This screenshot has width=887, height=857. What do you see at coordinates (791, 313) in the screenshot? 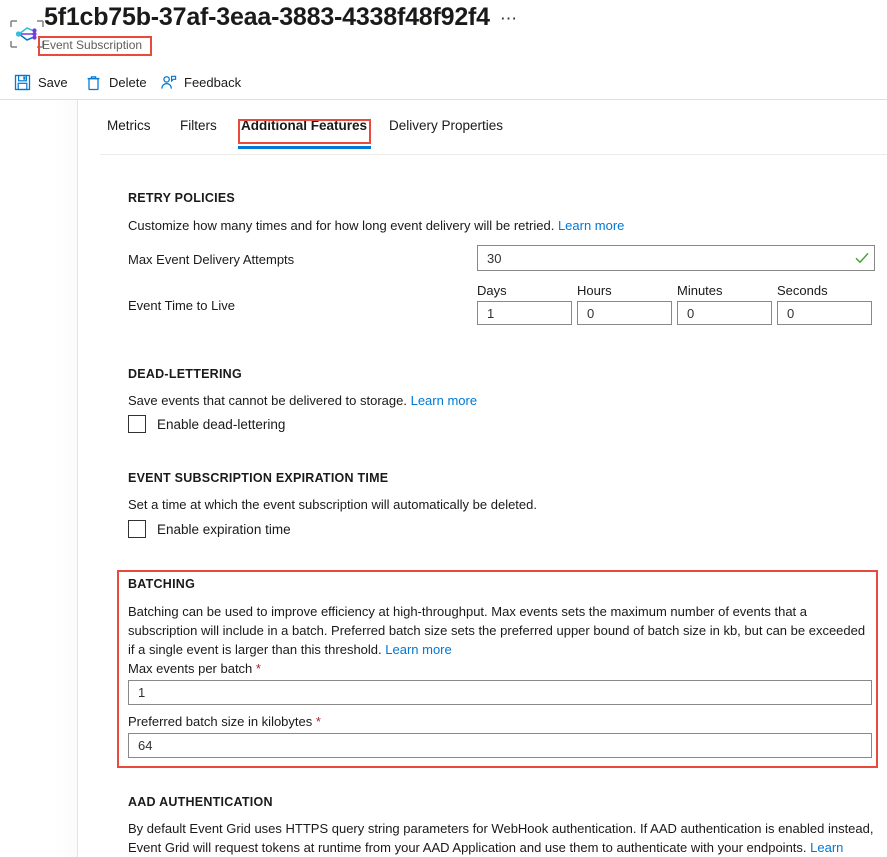
I see `ttl-seconds-value: 0` at bounding box center [791, 313].